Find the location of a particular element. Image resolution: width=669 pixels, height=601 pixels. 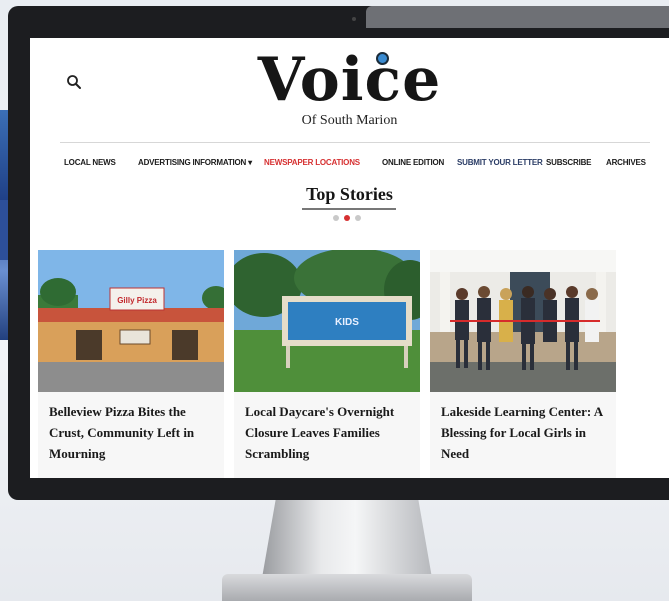

nav-item-online-edition: ONLINE EDITION is located at coordinates (413, 162).